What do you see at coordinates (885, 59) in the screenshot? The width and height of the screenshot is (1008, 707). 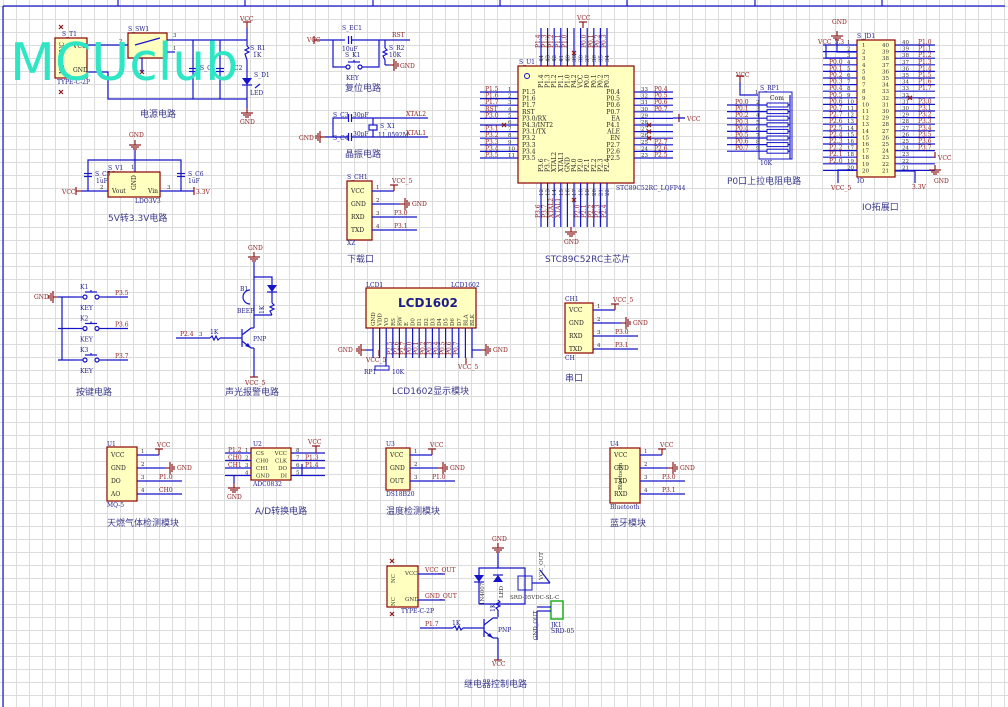 I see `pin-label: 38` at bounding box center [885, 59].